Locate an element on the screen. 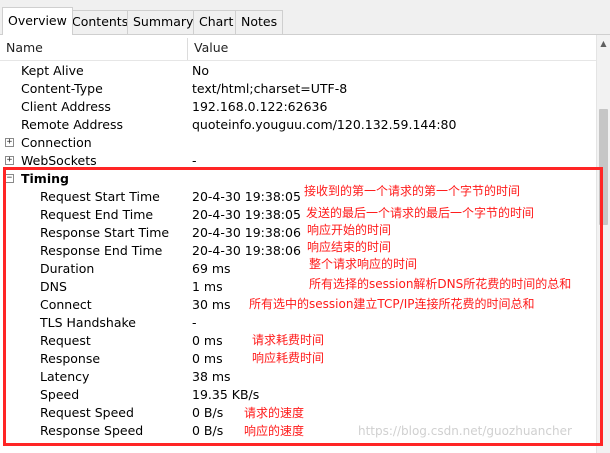 The width and height of the screenshot is (610, 453). annotation-duration: 整个请求响应的时间 is located at coordinates (363, 264).